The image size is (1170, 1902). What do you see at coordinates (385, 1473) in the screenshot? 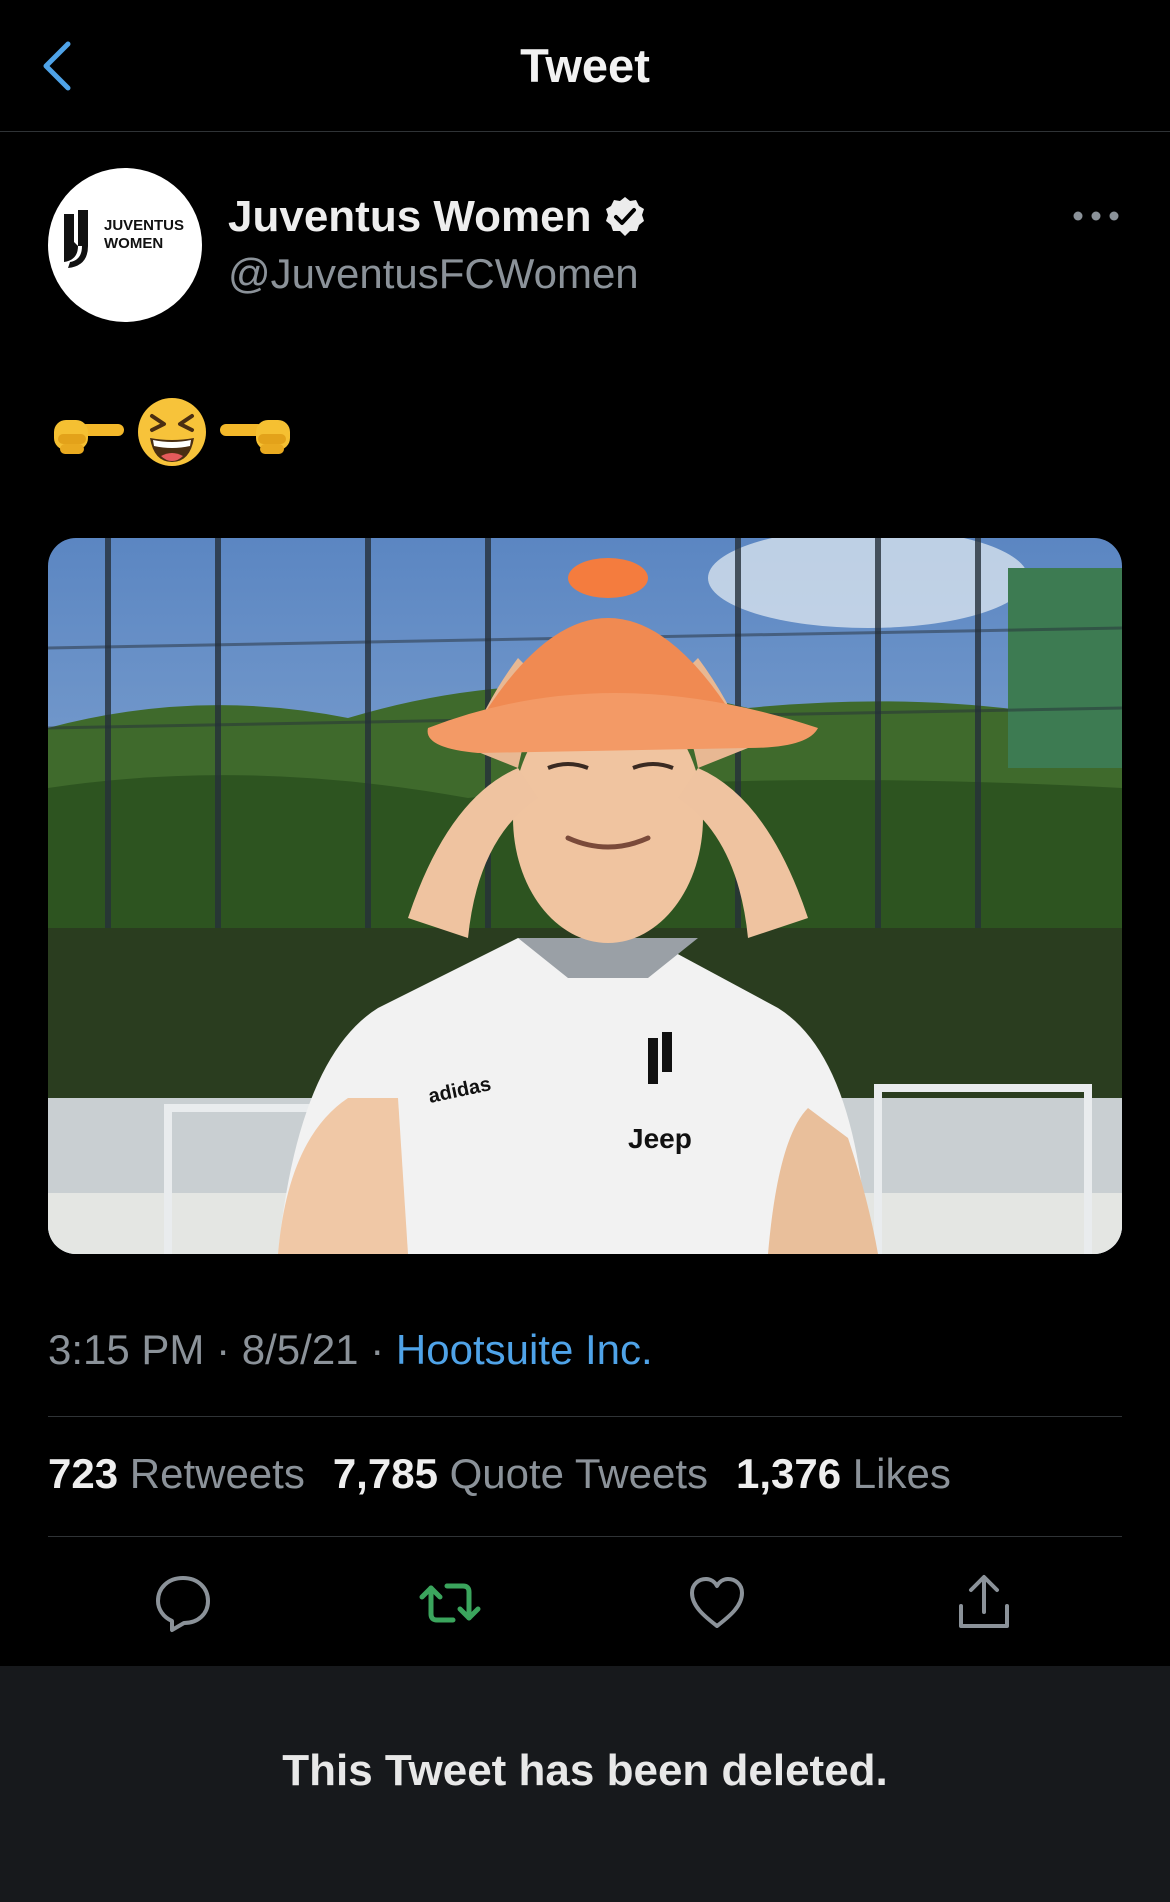
I see `quotes-count: 7,785` at bounding box center [385, 1473].